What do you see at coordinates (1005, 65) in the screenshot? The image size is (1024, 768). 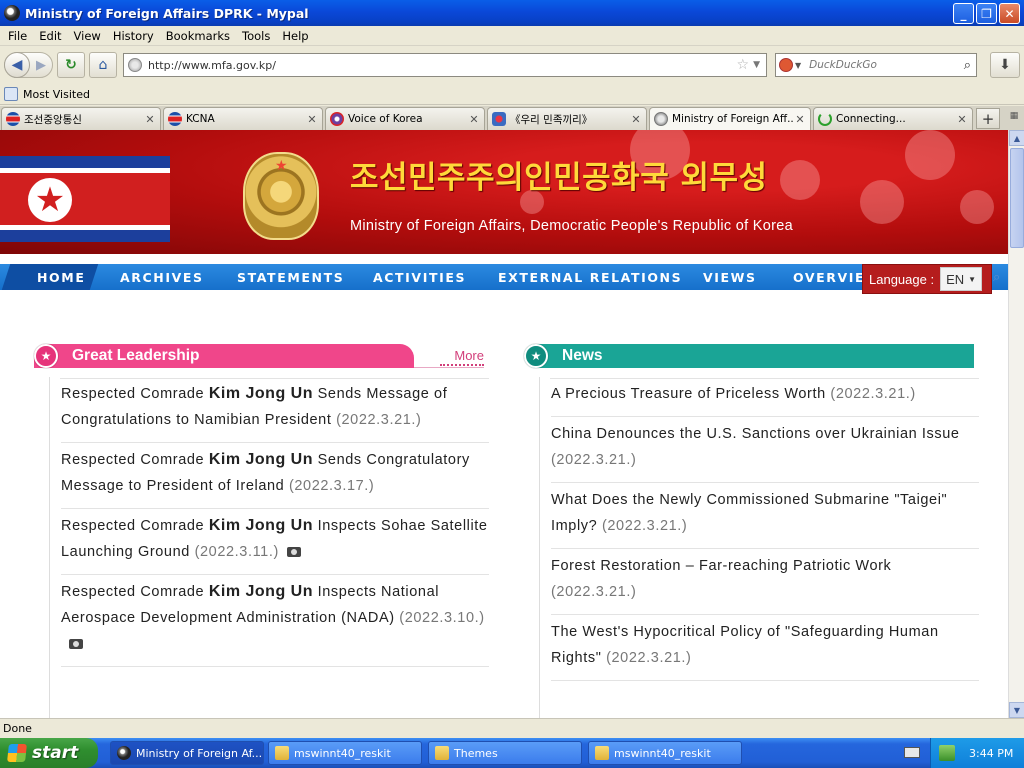 I see `downloads-button: ⬇` at bounding box center [1005, 65].